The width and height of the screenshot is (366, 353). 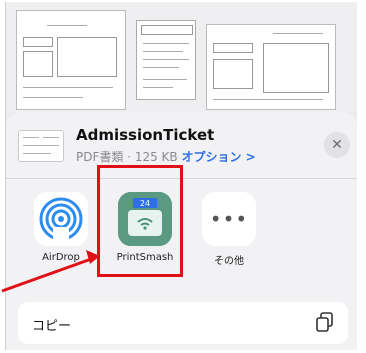 What do you see at coordinates (41, 146) in the screenshot?
I see `document-thumbnail` at bounding box center [41, 146].